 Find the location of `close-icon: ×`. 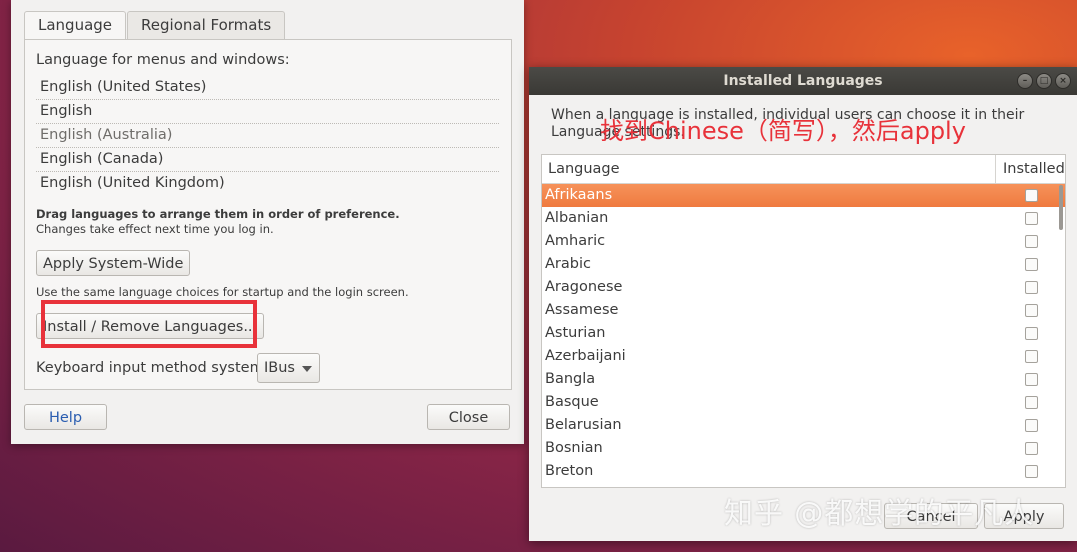

close-icon: × is located at coordinates (1063, 81).